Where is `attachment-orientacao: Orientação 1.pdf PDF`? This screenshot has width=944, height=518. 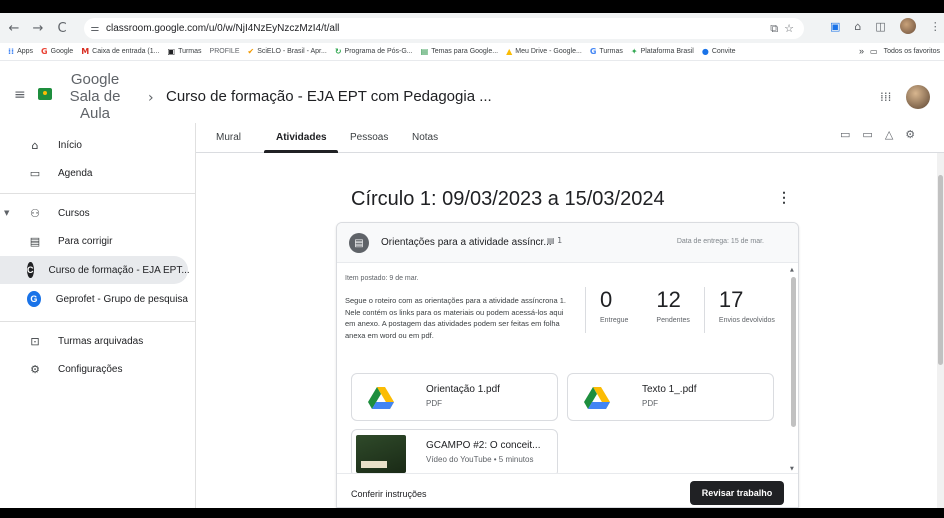
attachment-orientacao: Orientação 1.pdf PDF is located at coordinates (454, 397).